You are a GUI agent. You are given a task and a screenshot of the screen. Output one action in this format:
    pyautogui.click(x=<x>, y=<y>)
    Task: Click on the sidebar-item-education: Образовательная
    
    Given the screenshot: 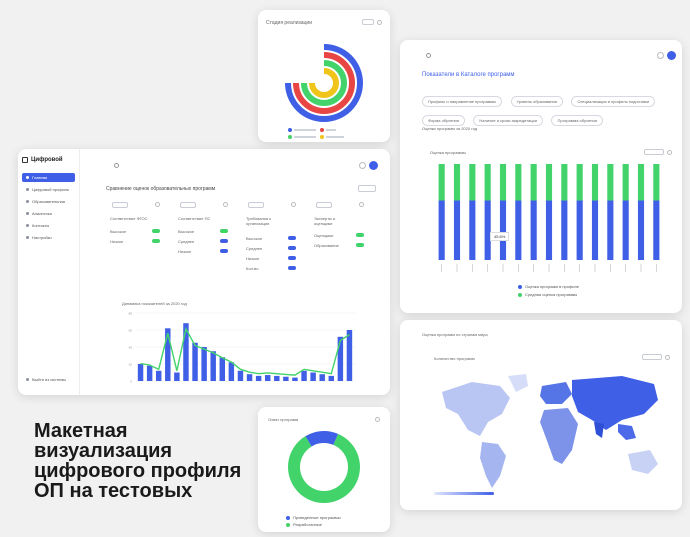 What is the action you would take?
    pyautogui.click(x=48, y=201)
    